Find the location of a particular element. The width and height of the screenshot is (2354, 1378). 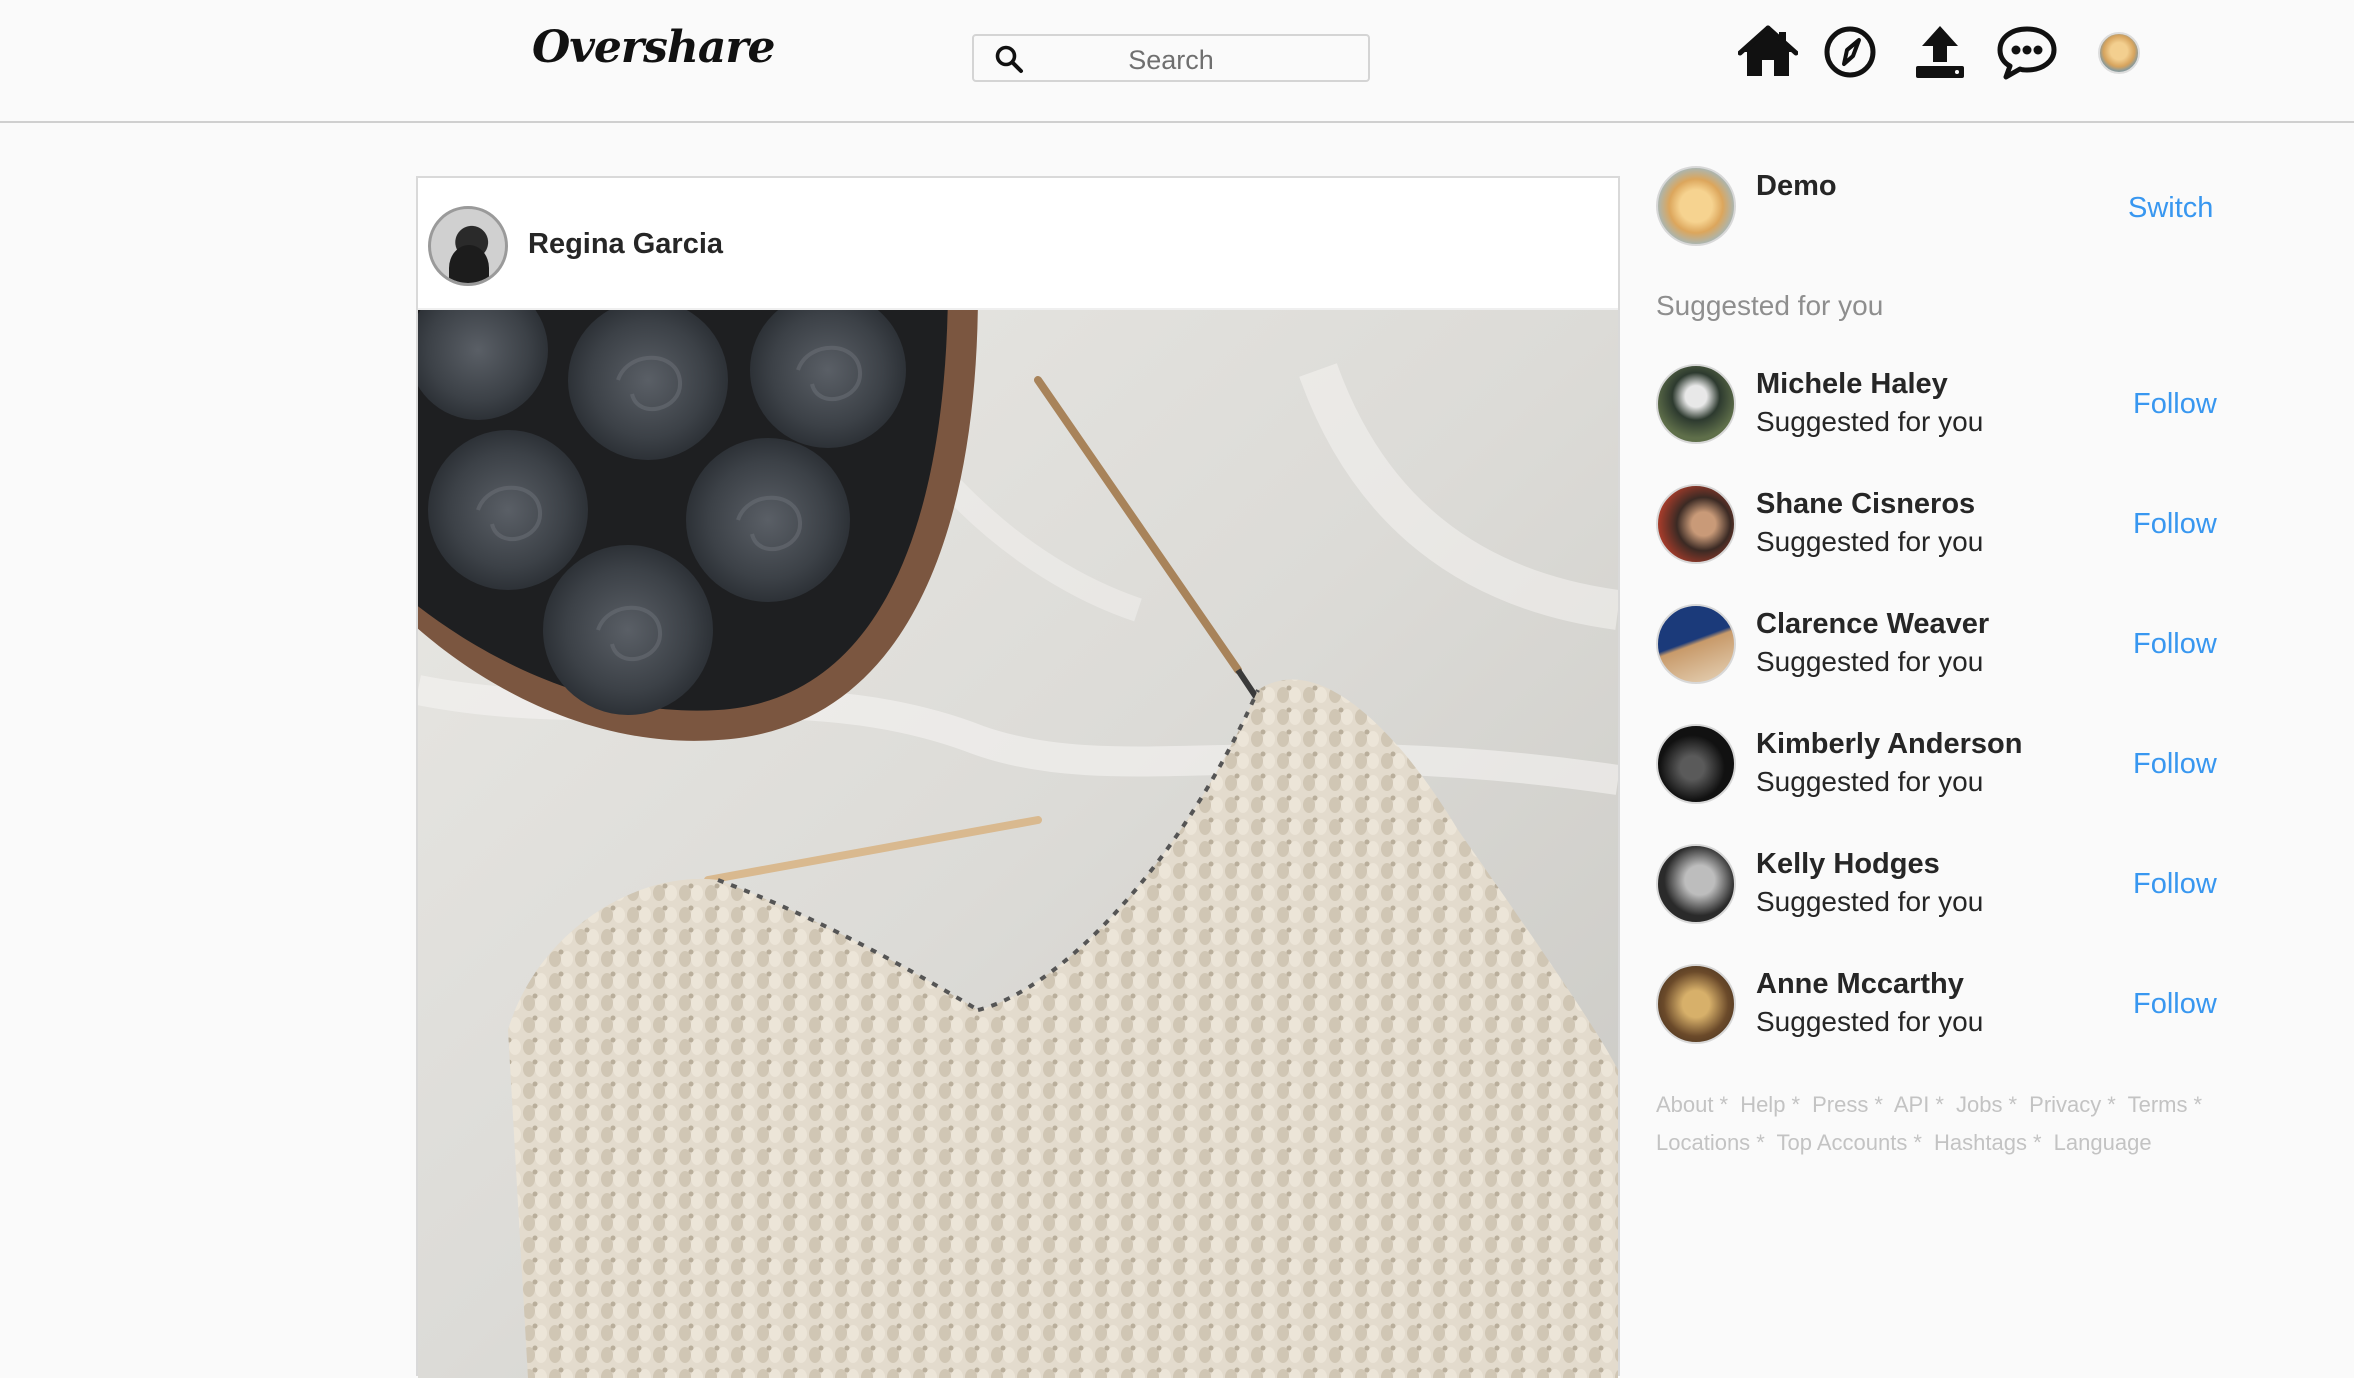

footer-link-locations: Locations is located at coordinates (1703, 1142).